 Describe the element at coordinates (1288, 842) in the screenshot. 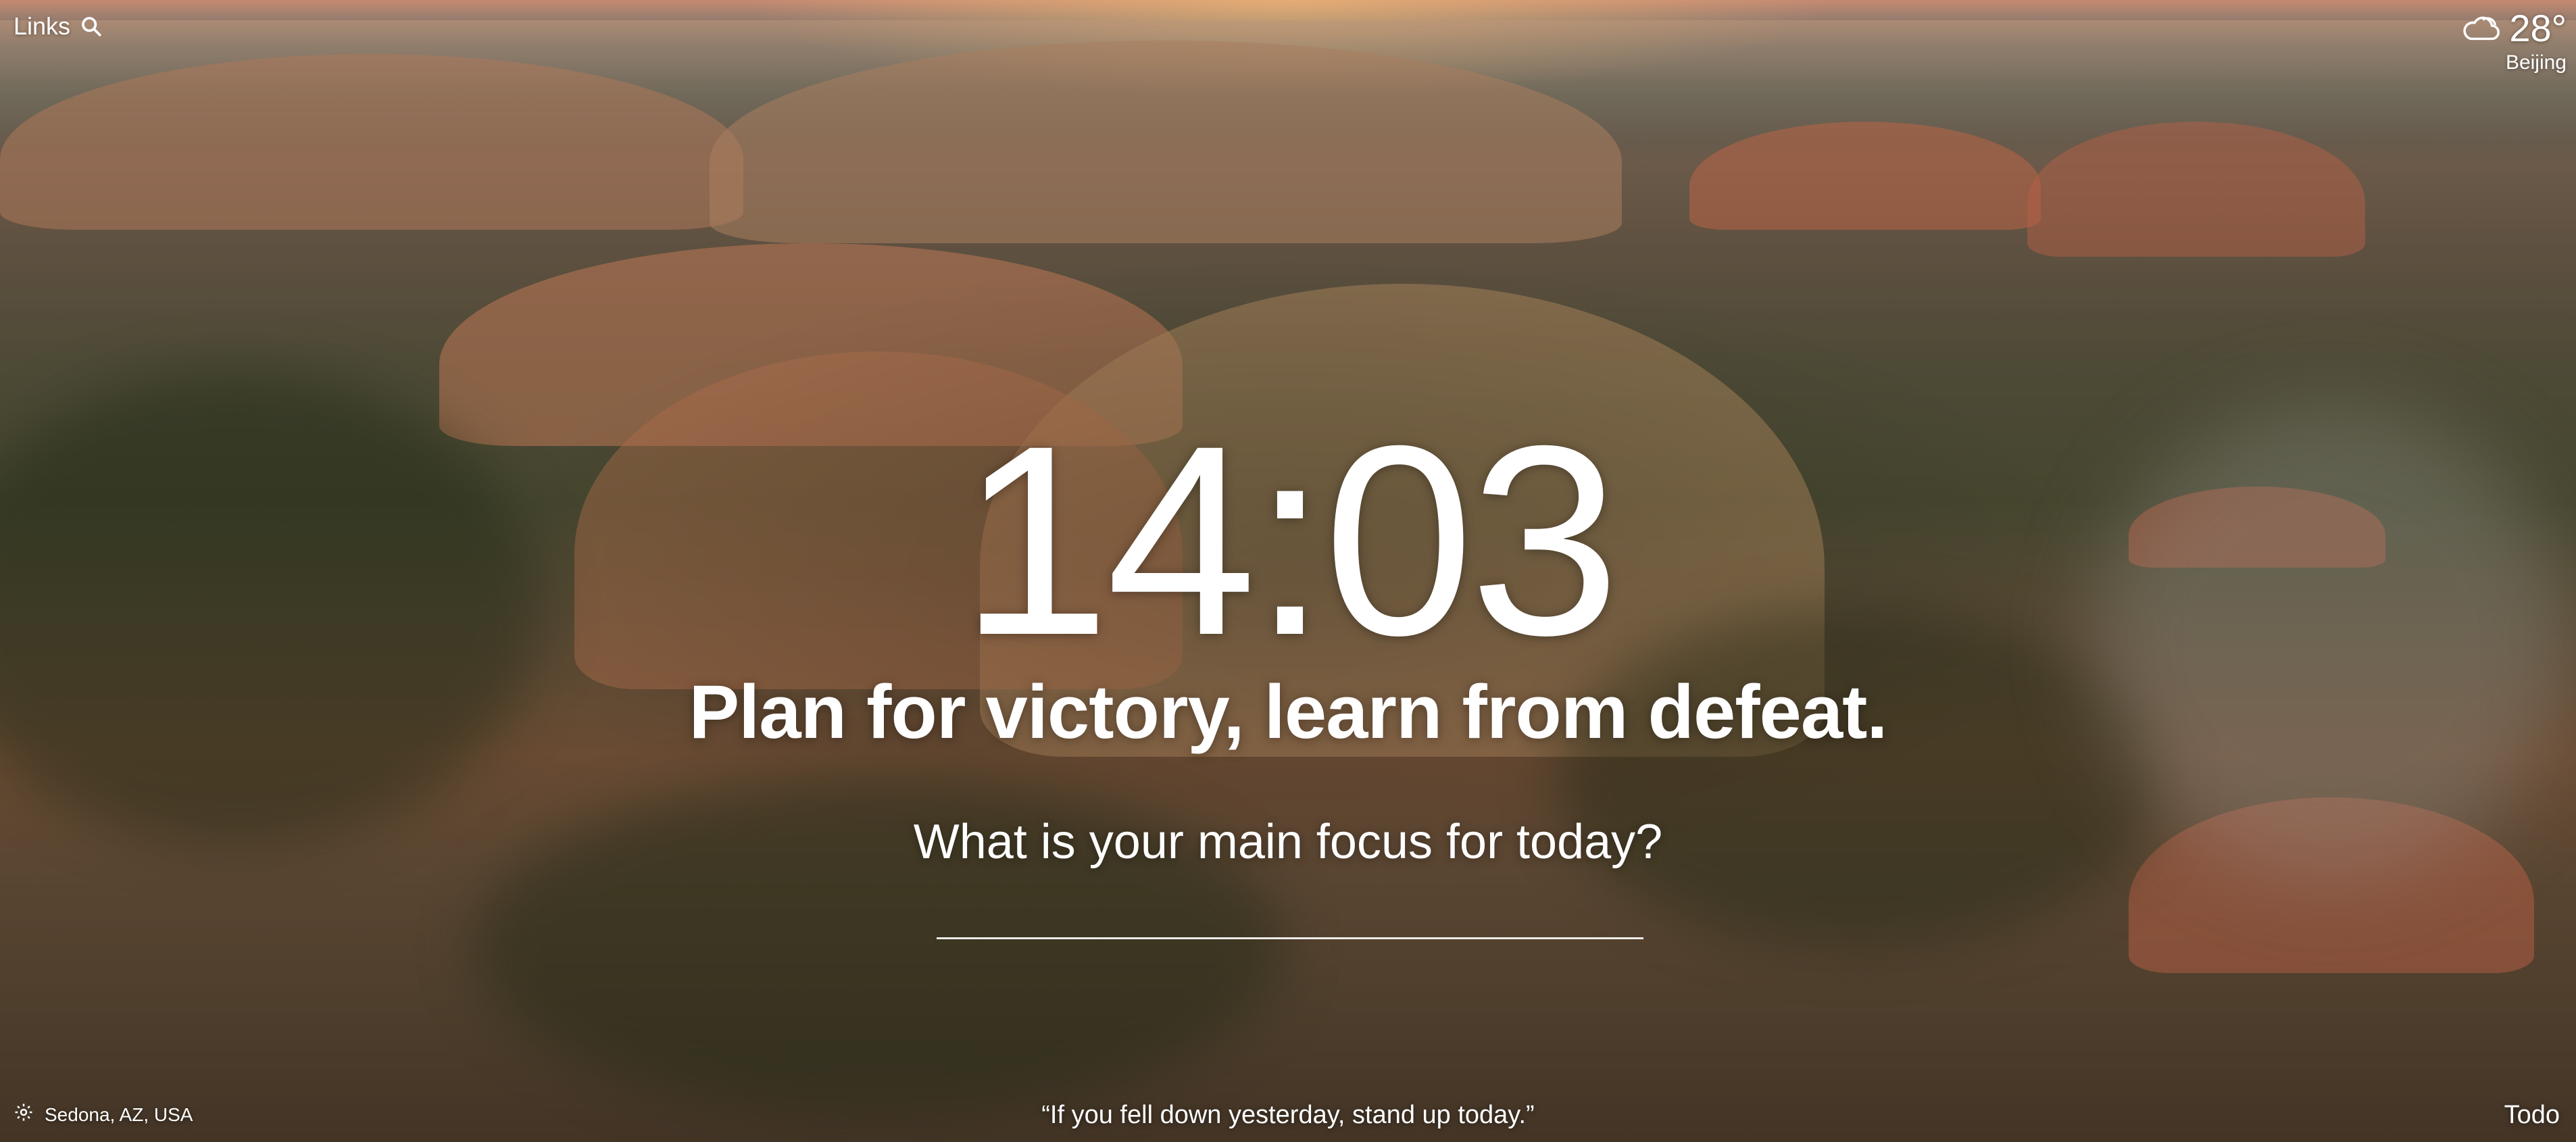

I see `focus-question: What is your main focus for today?` at that location.